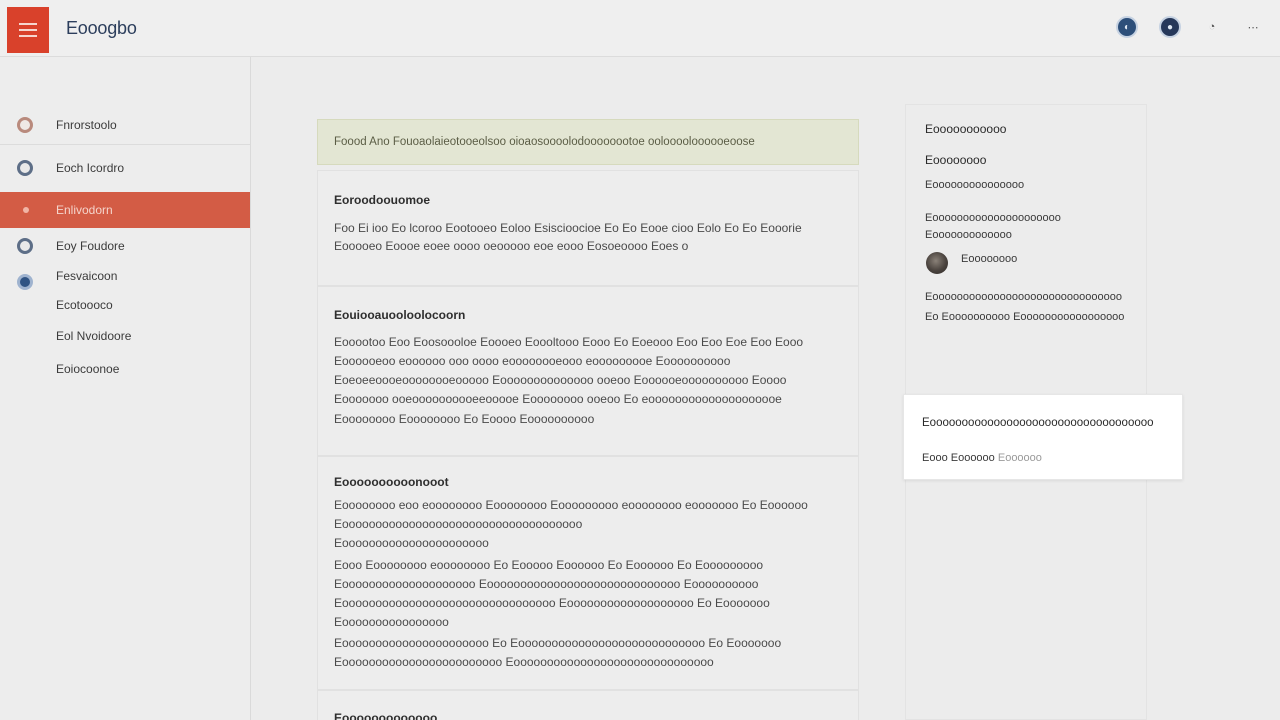  Describe the element at coordinates (993, 218) in the screenshot. I see `panel-text: Eooooooooooooooooooooo` at that location.